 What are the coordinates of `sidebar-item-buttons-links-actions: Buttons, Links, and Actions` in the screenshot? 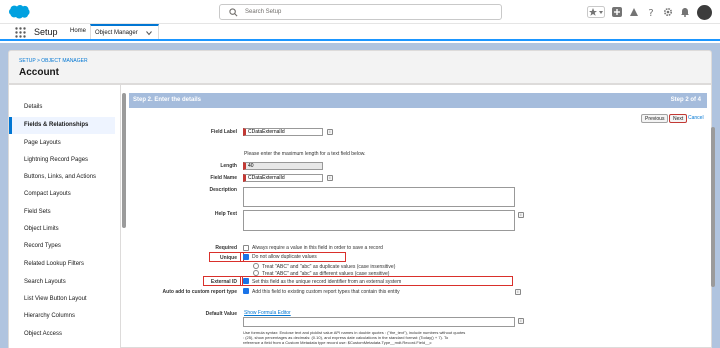 It's located at (62, 177).